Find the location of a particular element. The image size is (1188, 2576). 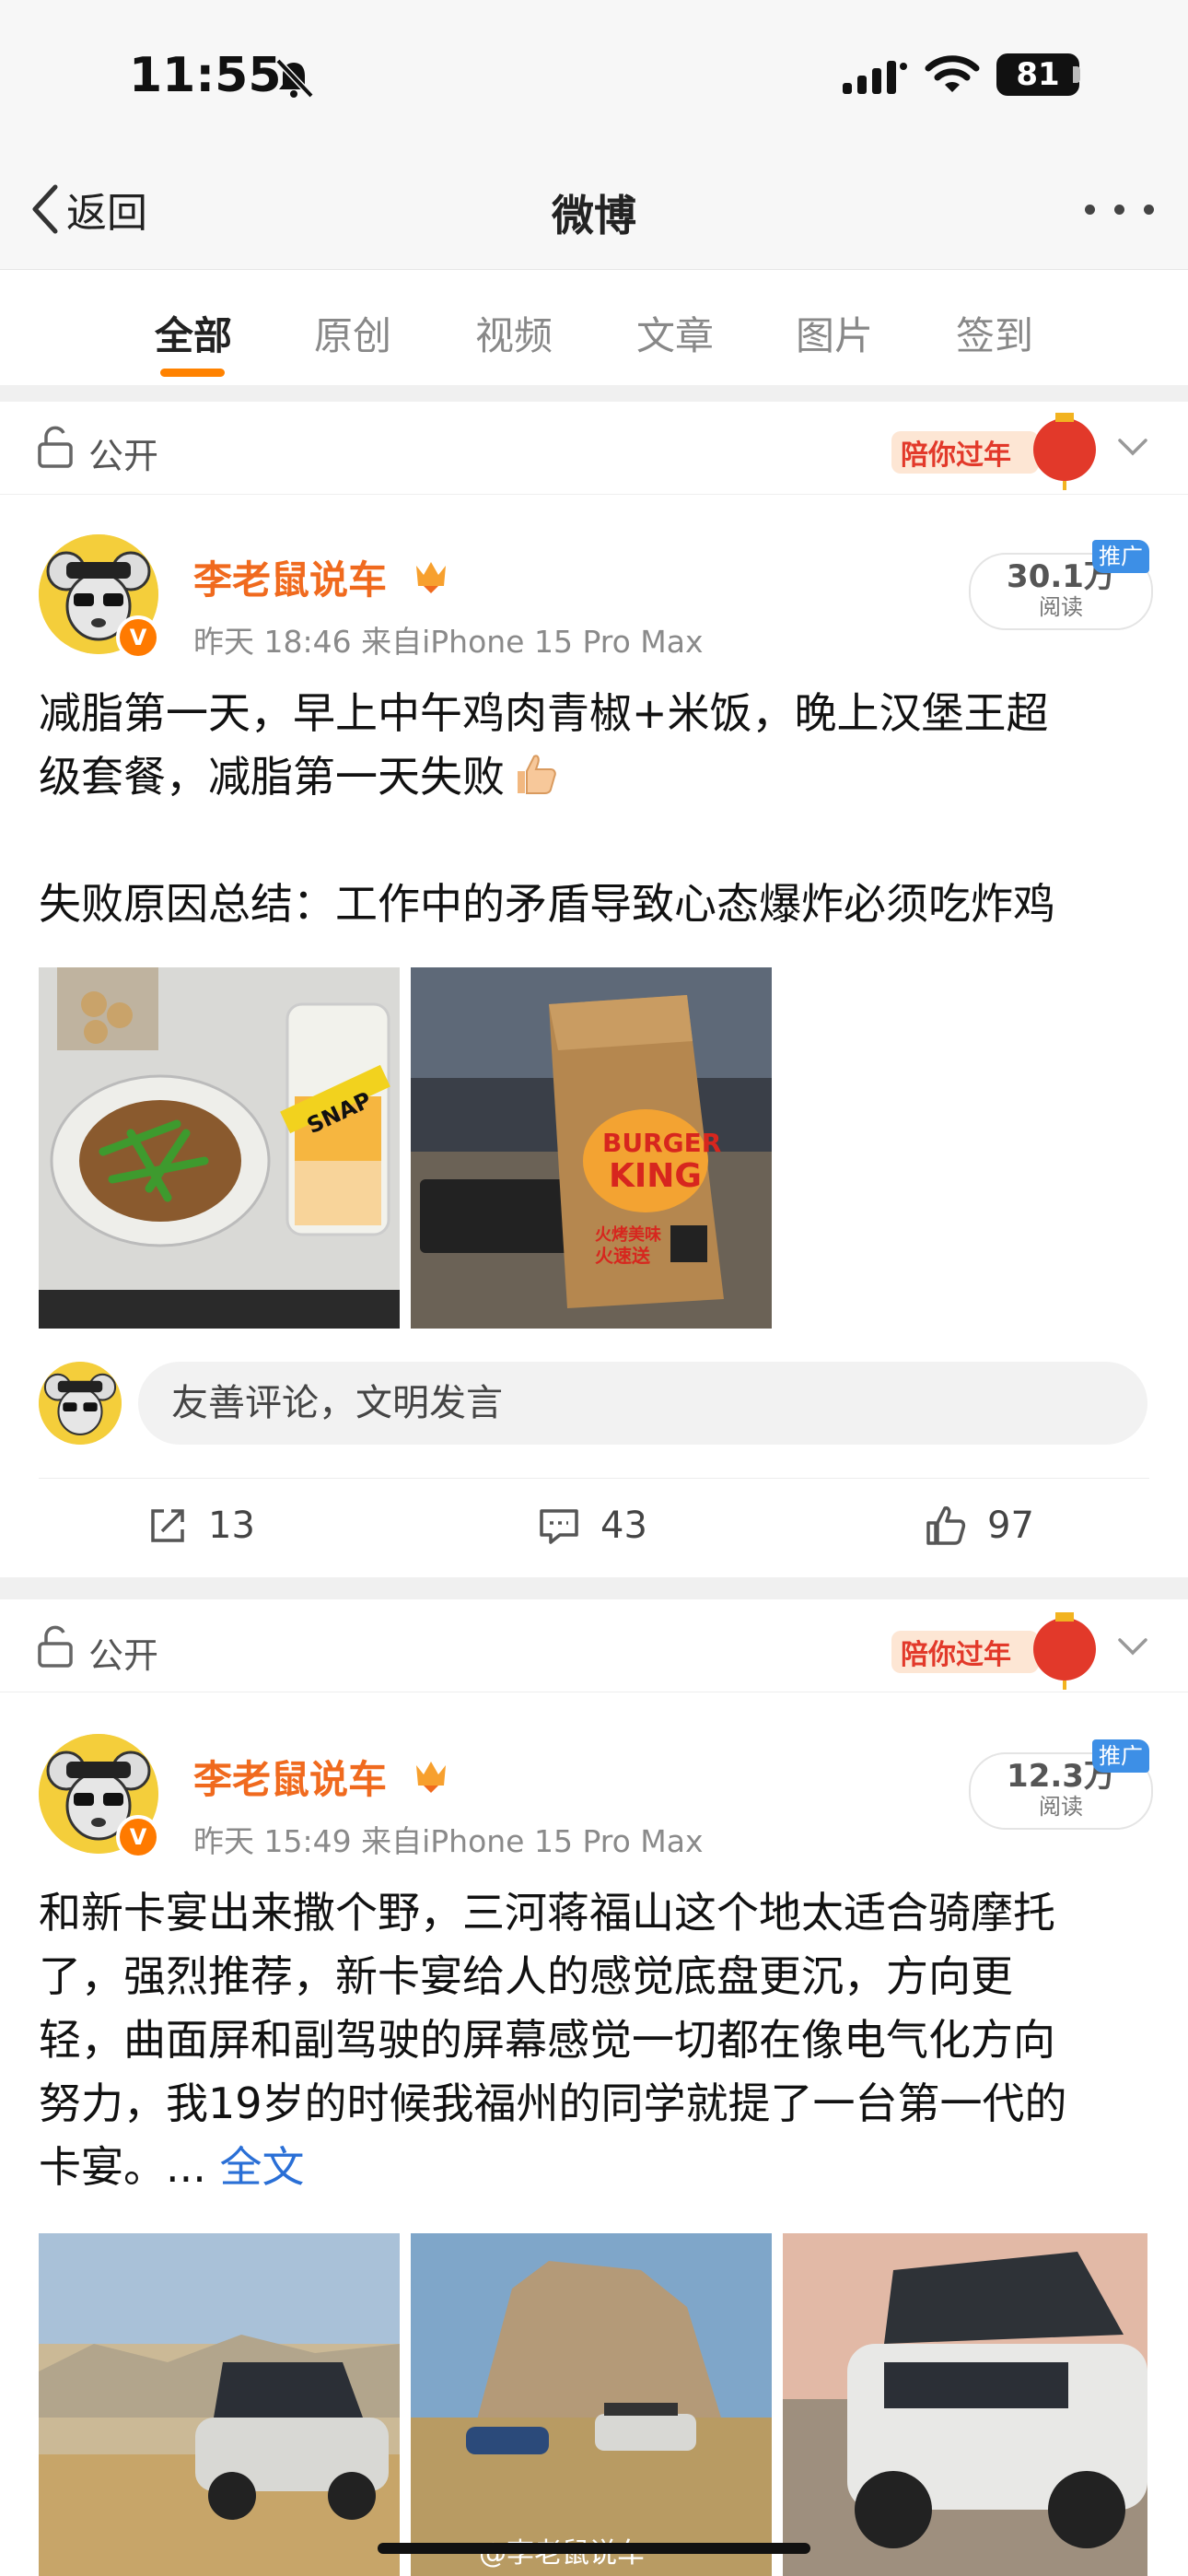

comment-button: 43 is located at coordinates (592, 1525).